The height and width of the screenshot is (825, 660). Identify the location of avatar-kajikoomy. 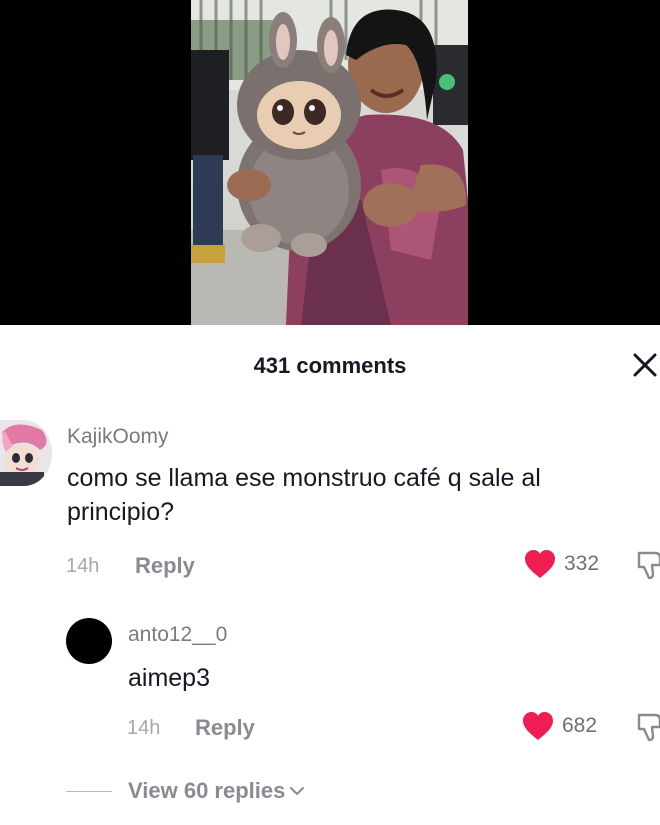
(26, 453).